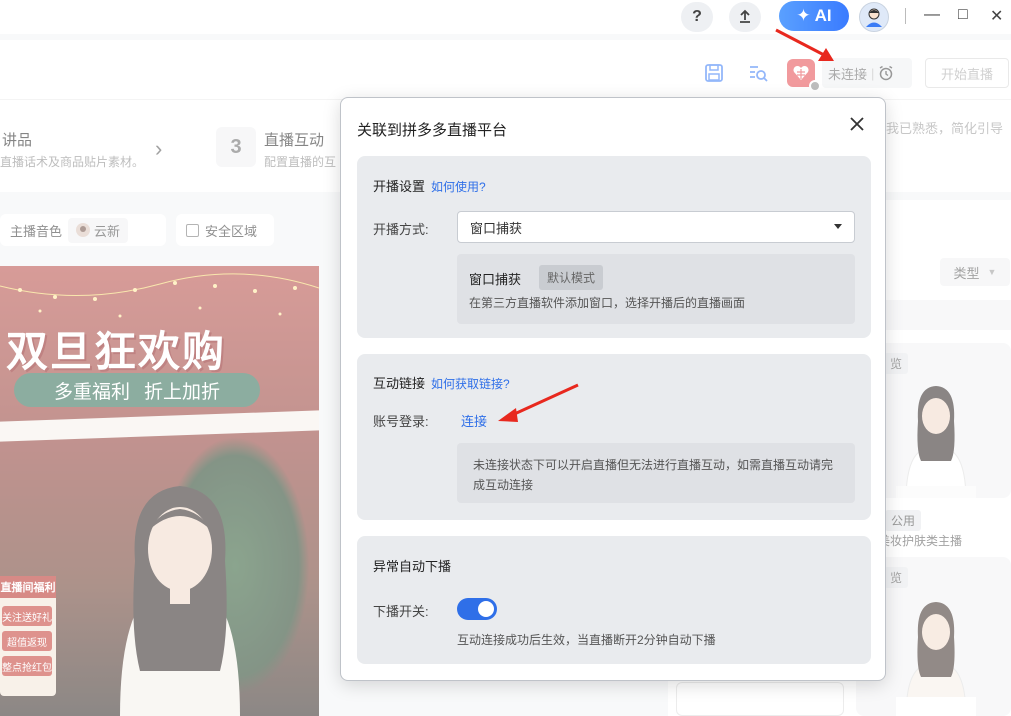 Image resolution: width=1011 pixels, height=716 pixels. Describe the element at coordinates (571, 277) in the screenshot. I see `default-mode-badge: 默认模式` at that location.